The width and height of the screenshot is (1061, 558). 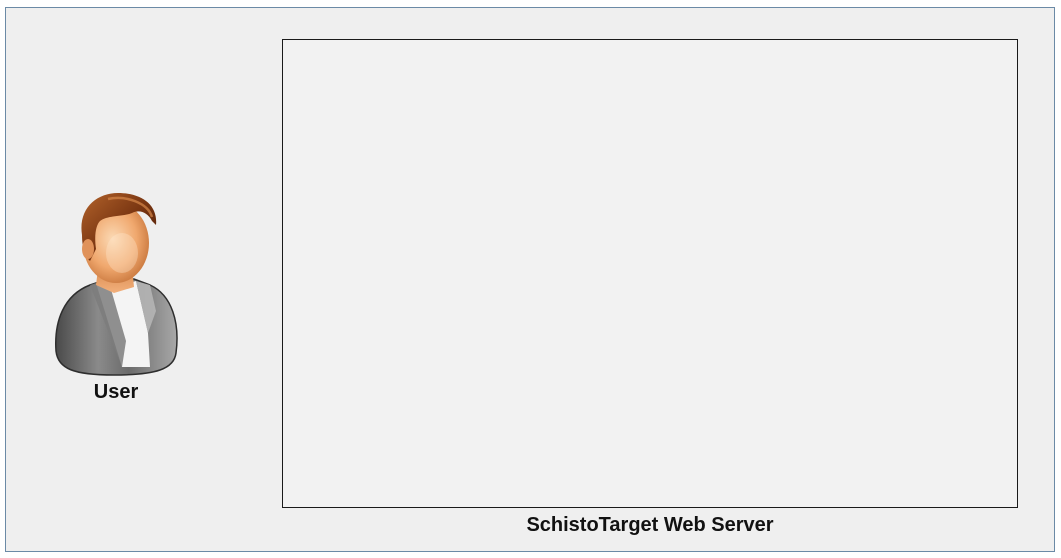 I want to click on user-avatar-icon, so click(x=115, y=284).